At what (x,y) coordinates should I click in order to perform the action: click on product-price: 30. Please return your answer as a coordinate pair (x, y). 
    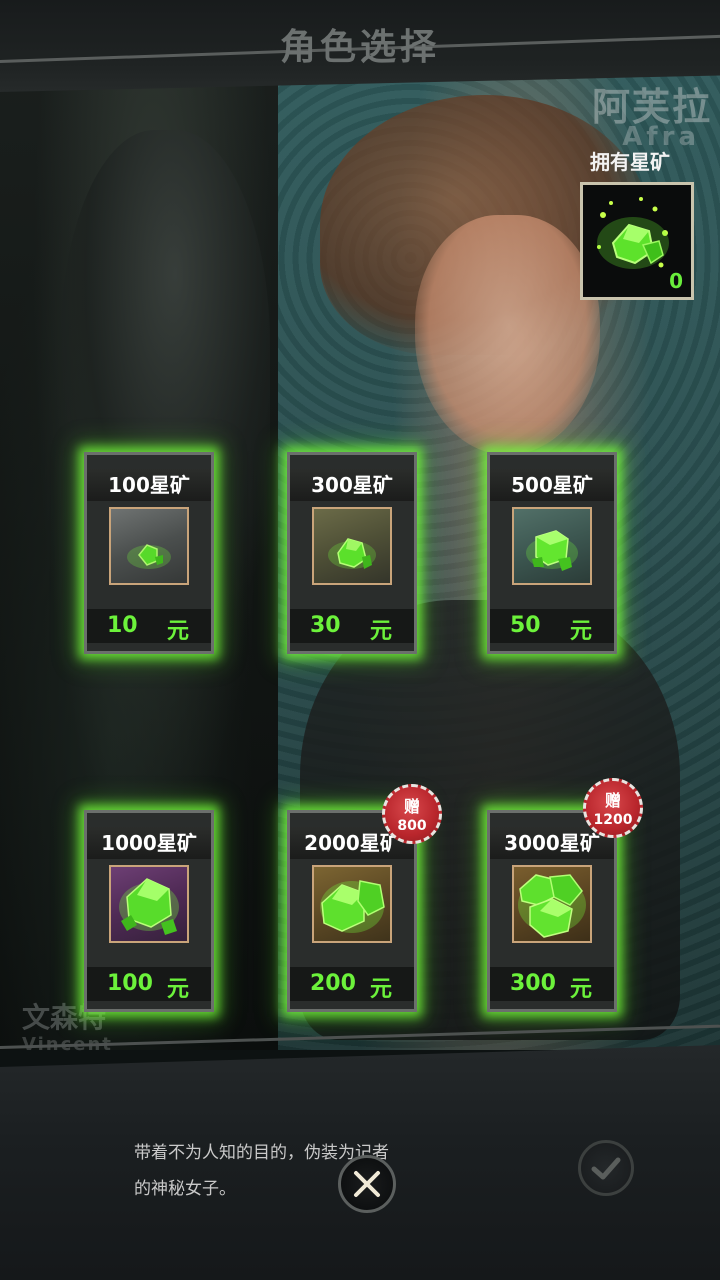
    Looking at the image, I should click on (325, 625).